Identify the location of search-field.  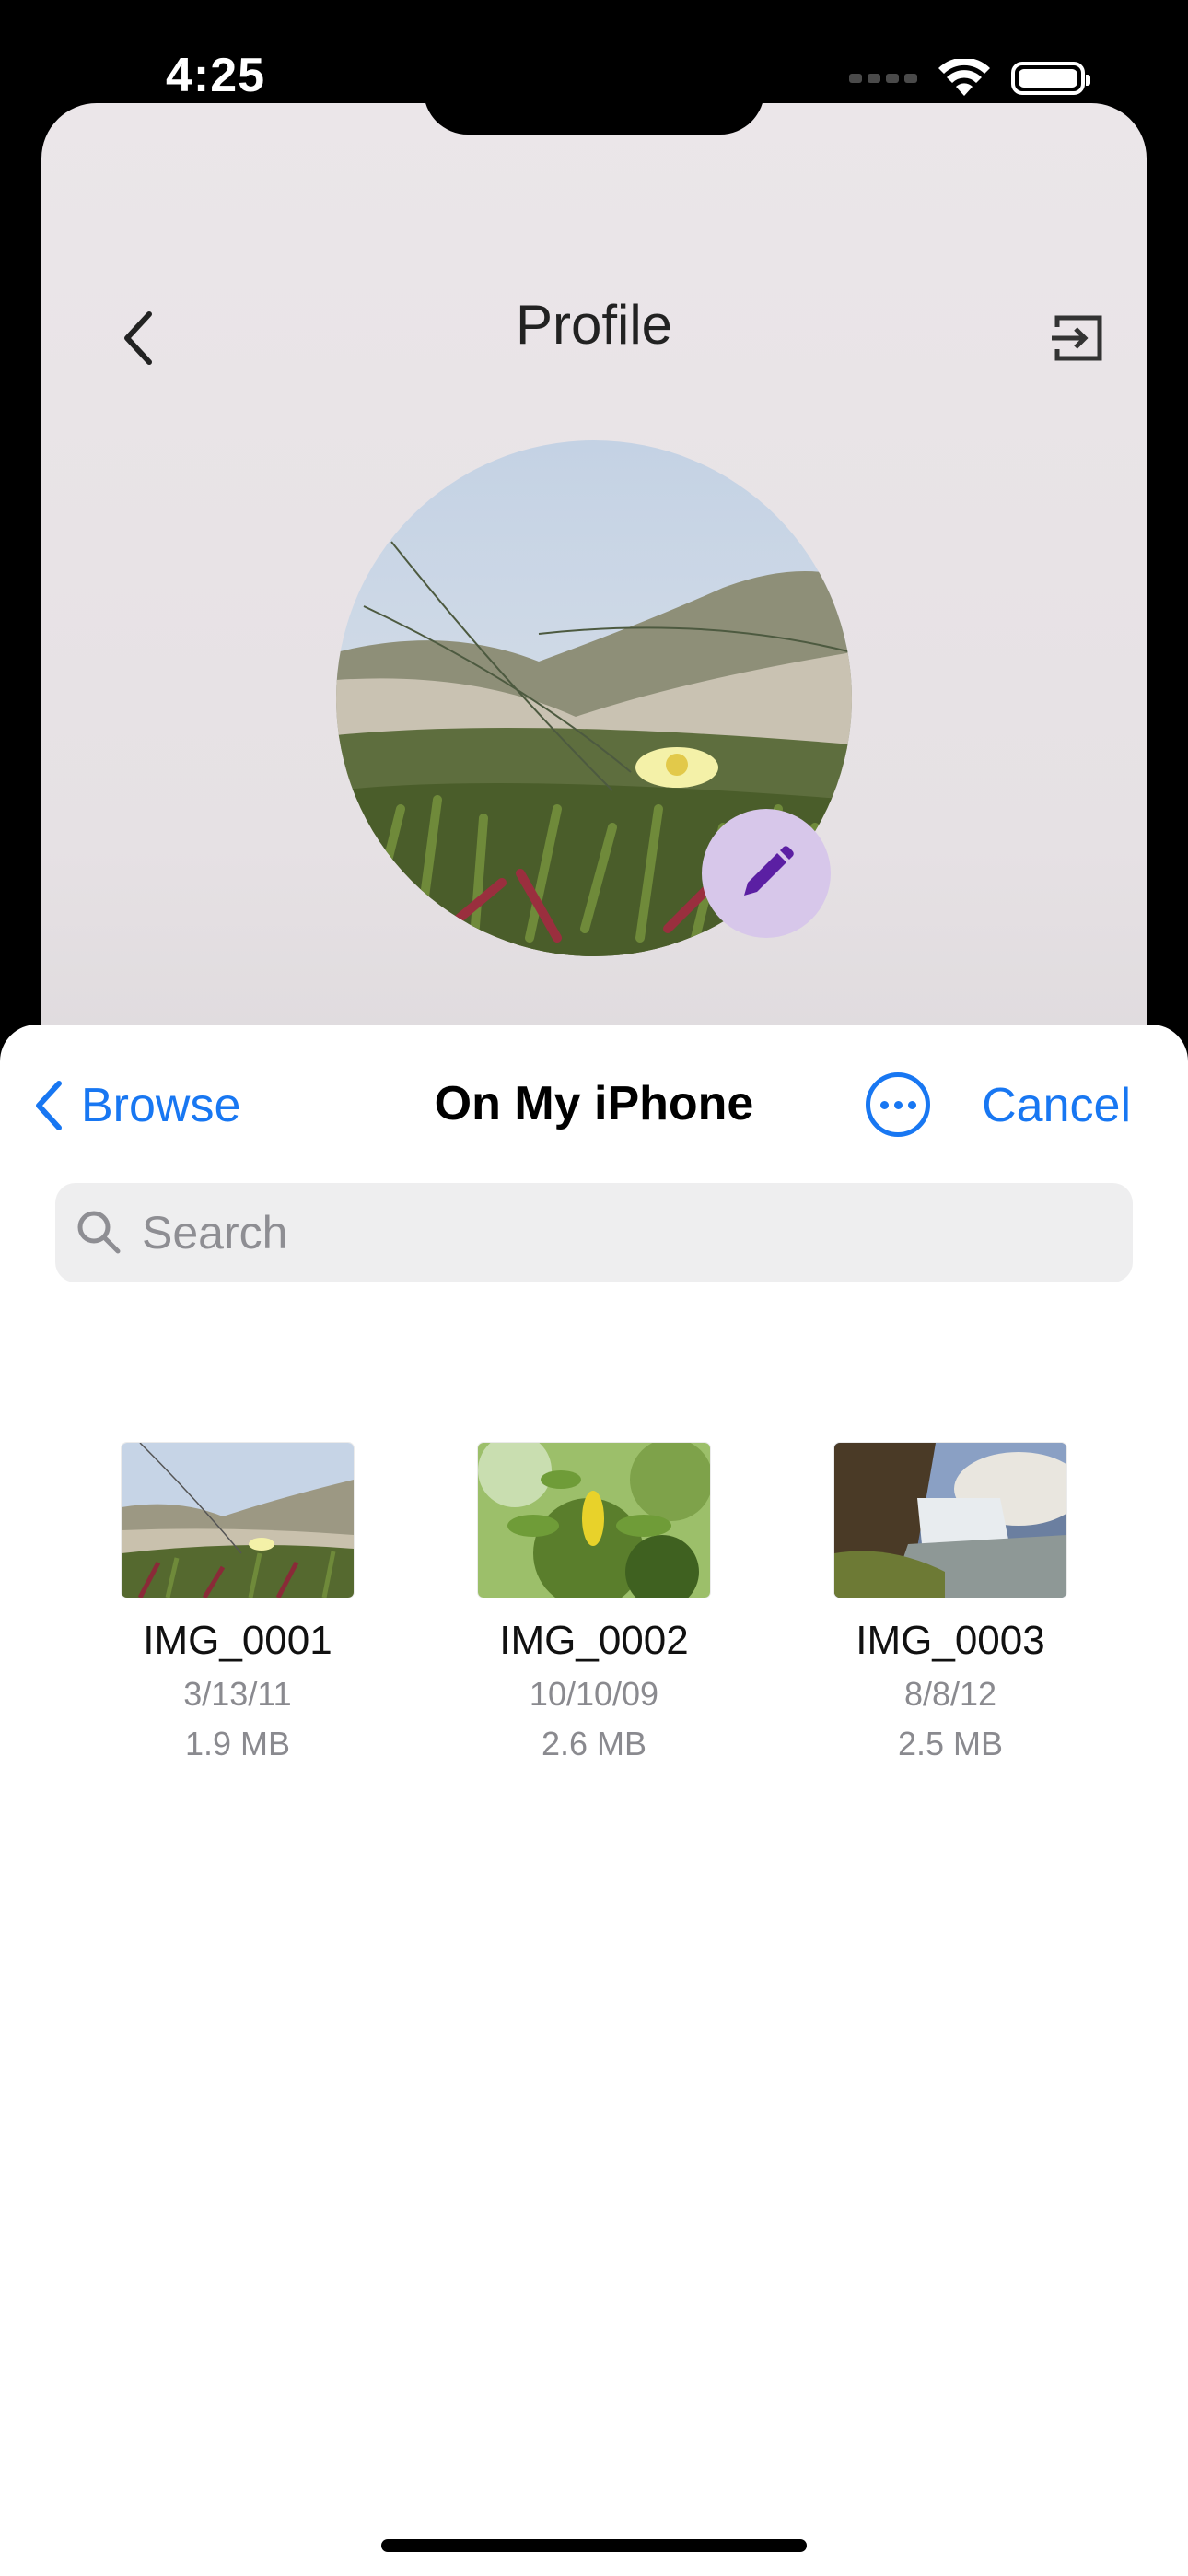
(594, 1232).